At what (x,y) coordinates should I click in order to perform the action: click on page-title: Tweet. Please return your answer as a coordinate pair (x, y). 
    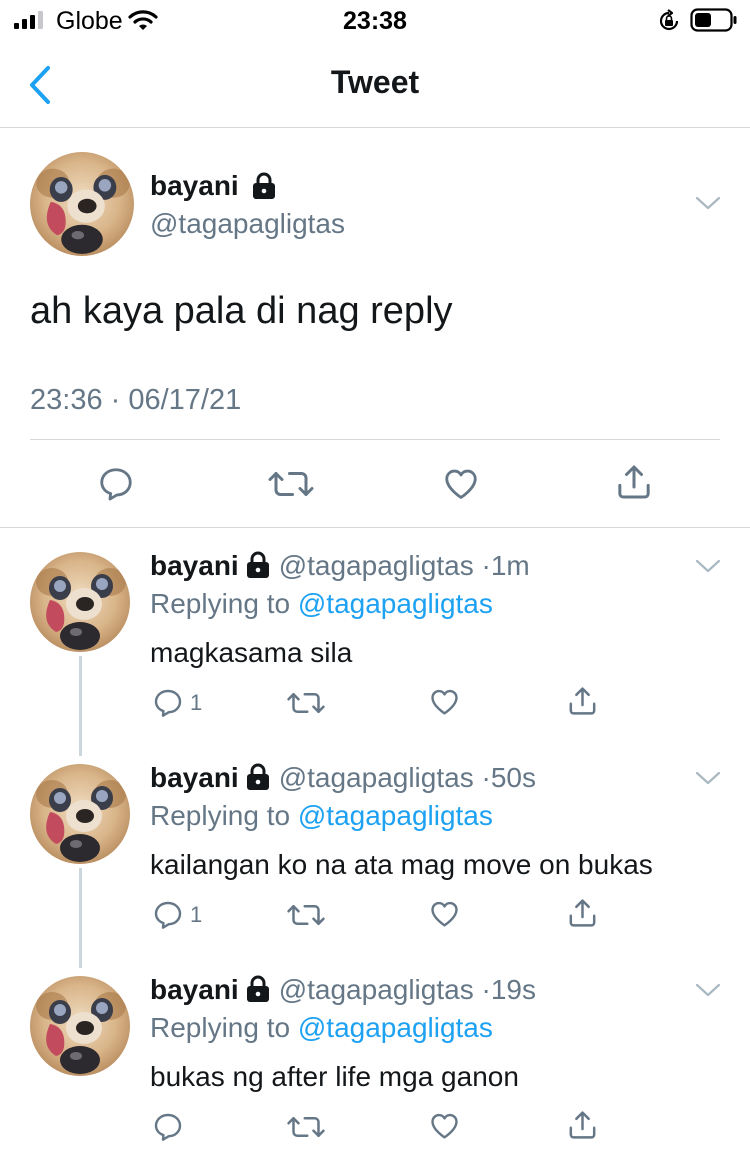
    Looking at the image, I should click on (375, 82).